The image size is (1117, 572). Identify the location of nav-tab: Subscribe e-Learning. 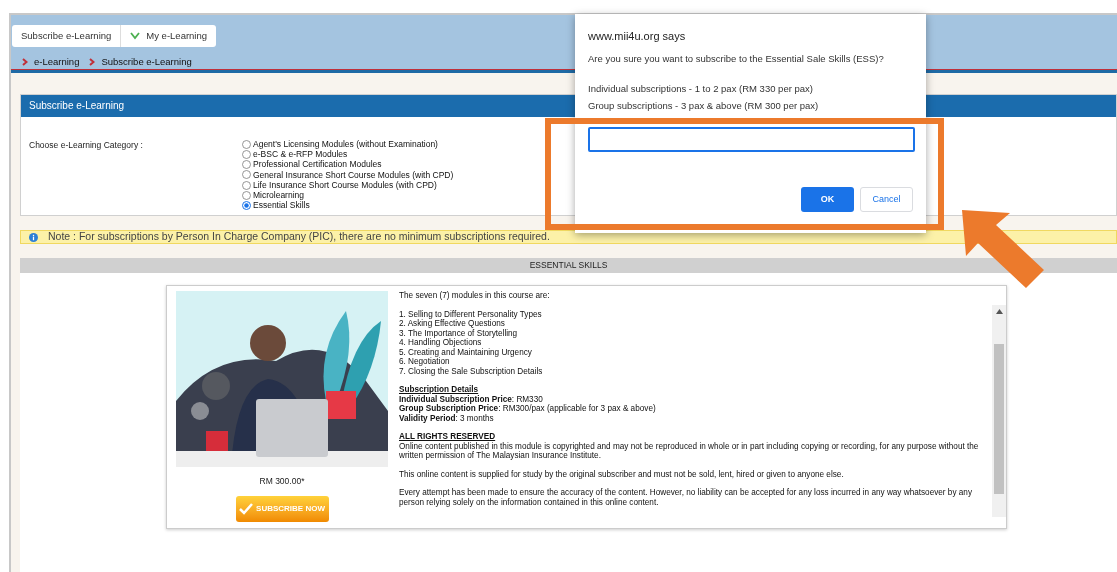
(66, 36).